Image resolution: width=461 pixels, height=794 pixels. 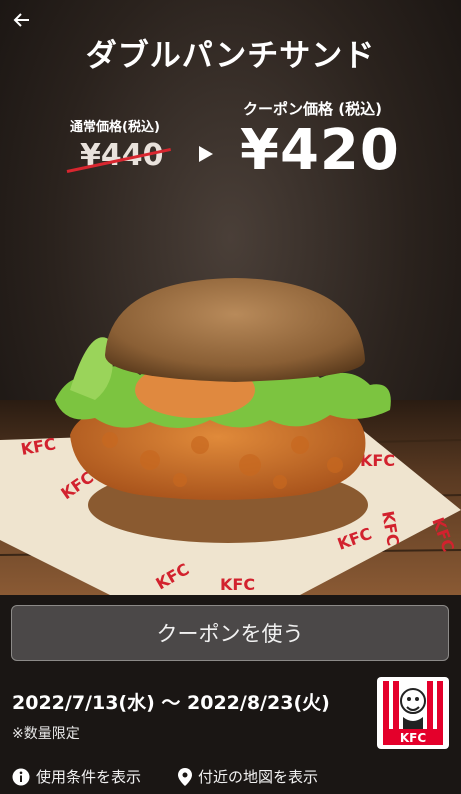 What do you see at coordinates (258, 777) in the screenshot?
I see `nearby-map-link-label: 付近の地図を表示` at bounding box center [258, 777].